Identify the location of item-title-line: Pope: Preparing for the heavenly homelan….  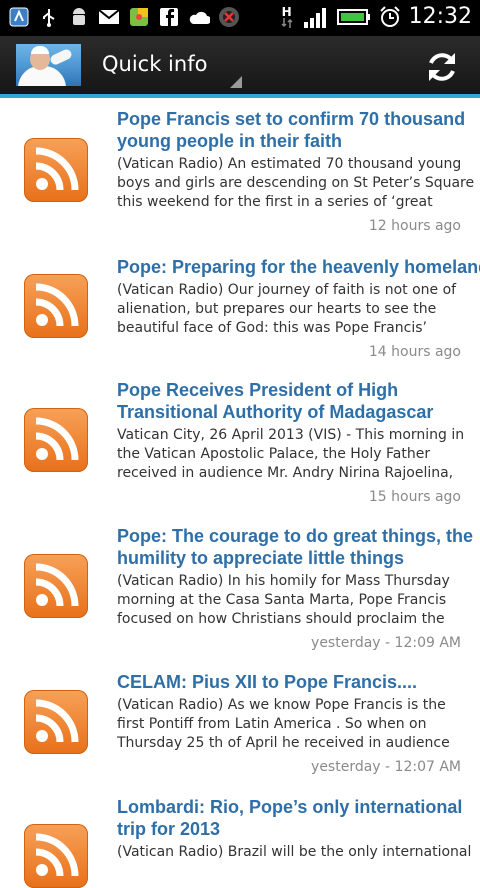
(298, 267).